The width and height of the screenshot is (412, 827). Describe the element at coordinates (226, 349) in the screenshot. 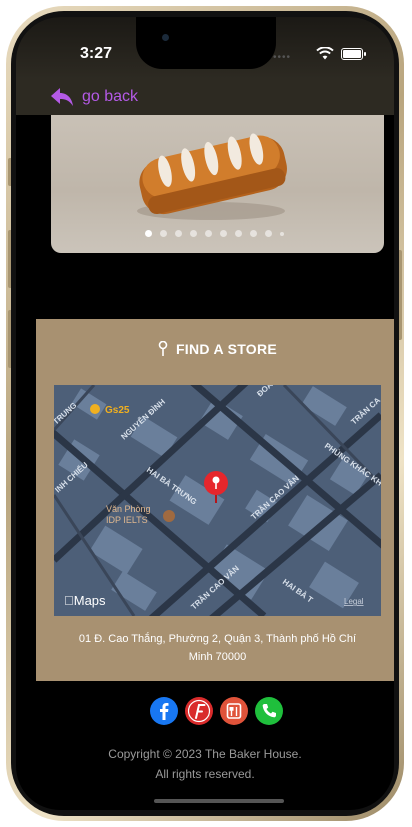

I see `store-title-text: FIND A STORE` at that location.